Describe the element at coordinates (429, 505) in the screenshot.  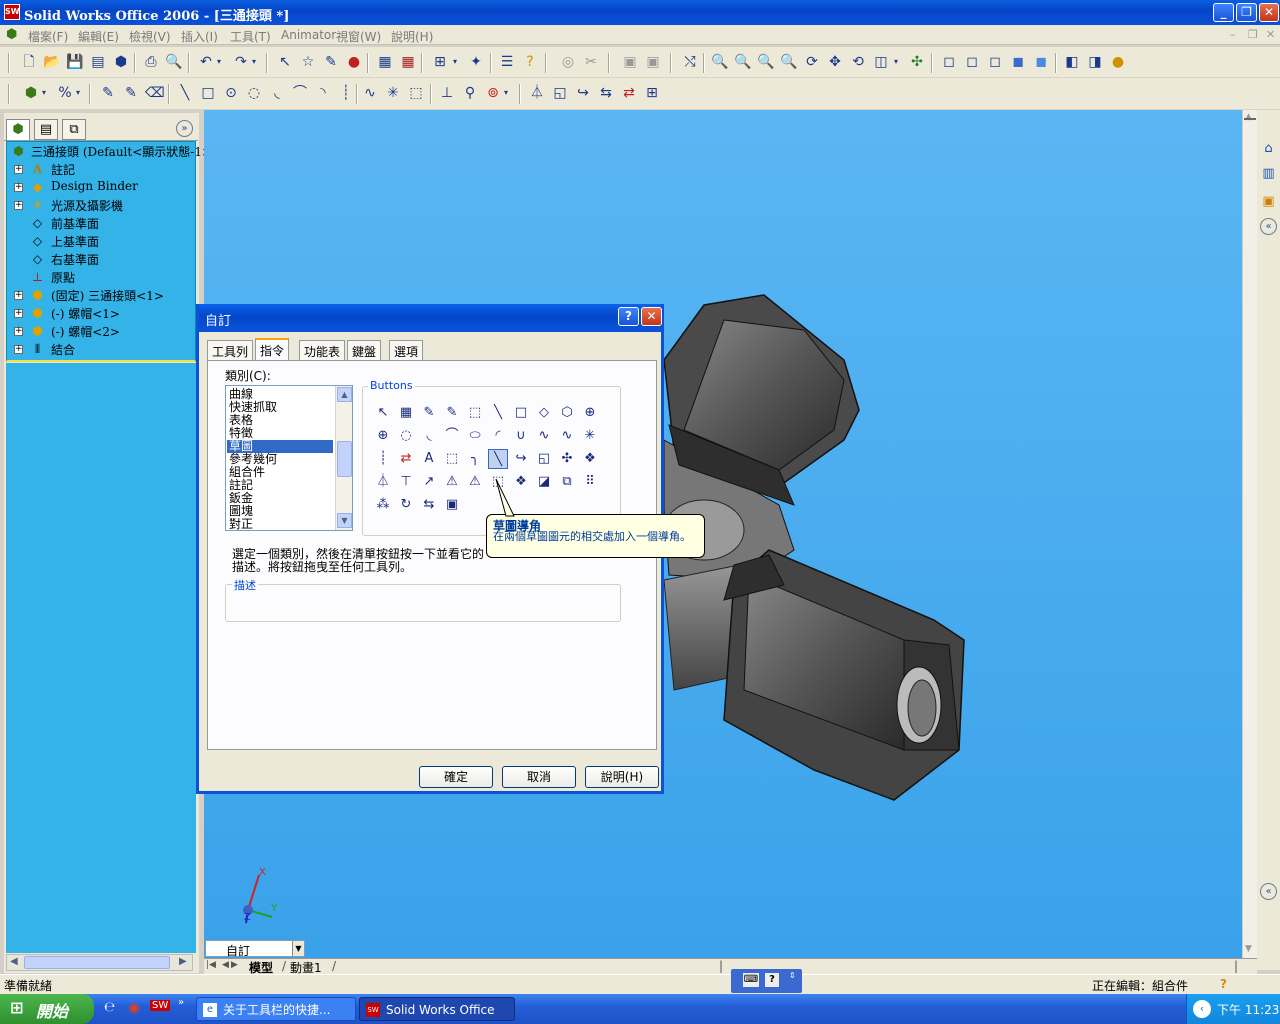
I see `scale-entities-icon: ⇆` at that location.